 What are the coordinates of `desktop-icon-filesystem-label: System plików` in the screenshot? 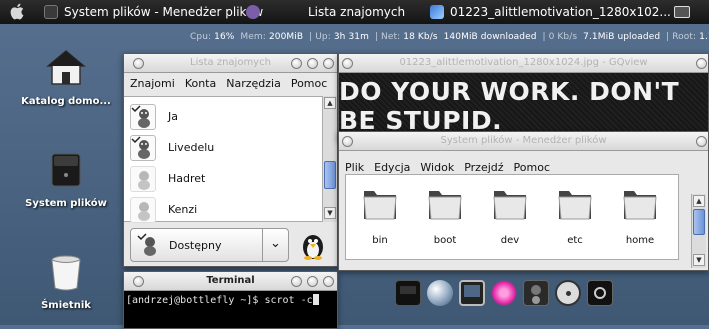 It's located at (66, 203).